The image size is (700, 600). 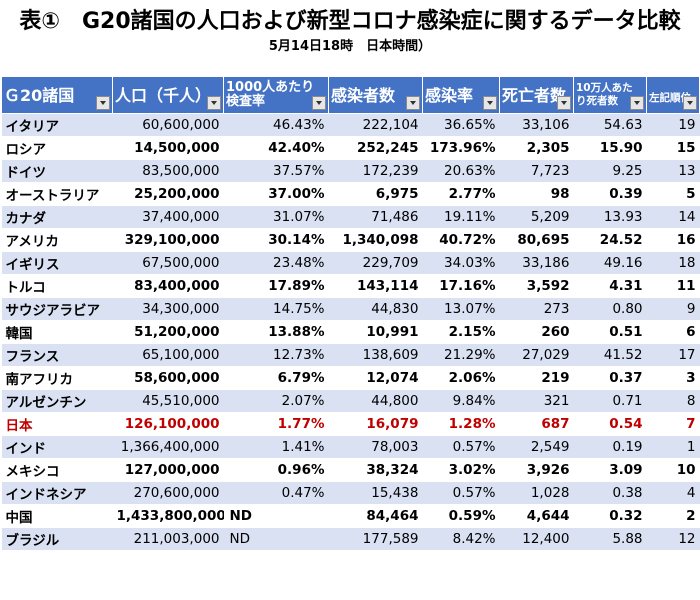 What do you see at coordinates (168, 286) in the screenshot?
I see `cell-population: 83,400,000` at bounding box center [168, 286].